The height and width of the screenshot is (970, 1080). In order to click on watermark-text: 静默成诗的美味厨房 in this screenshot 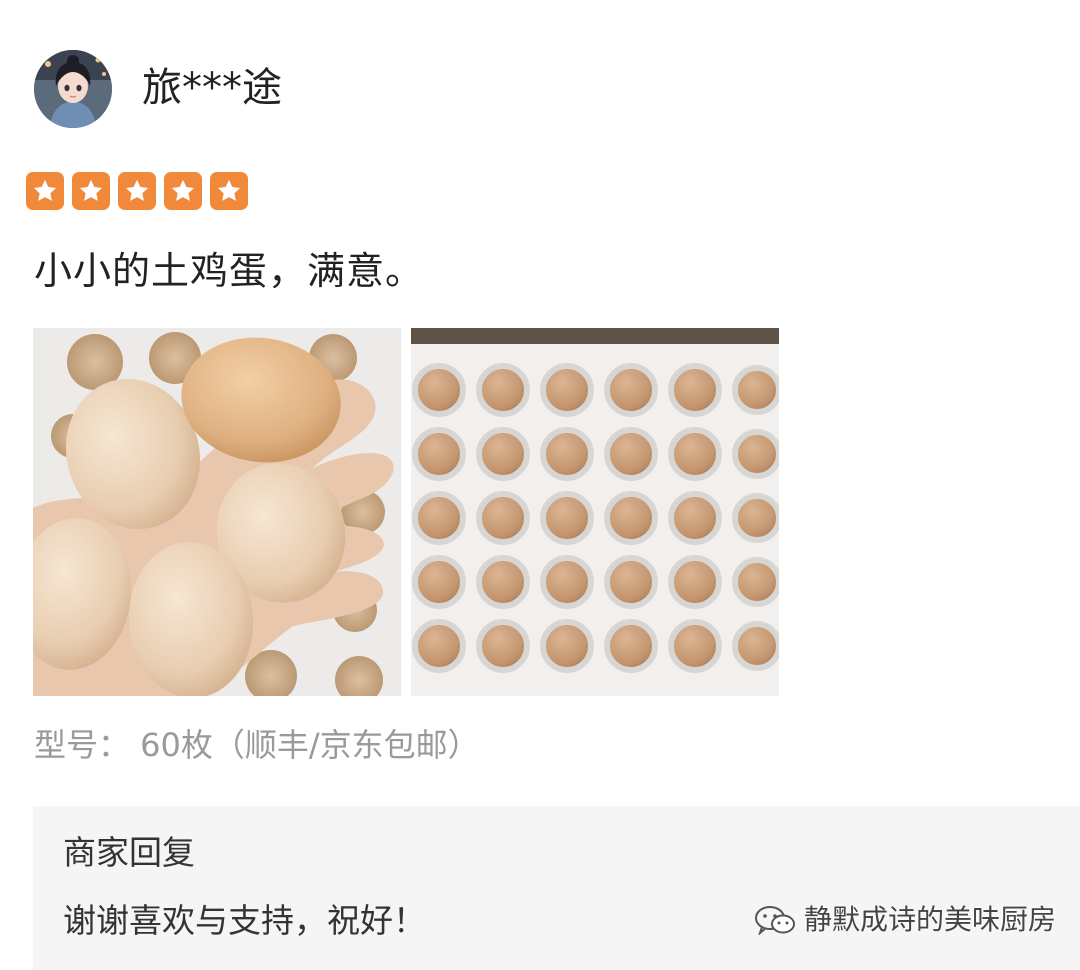, I will do `click(930, 919)`.